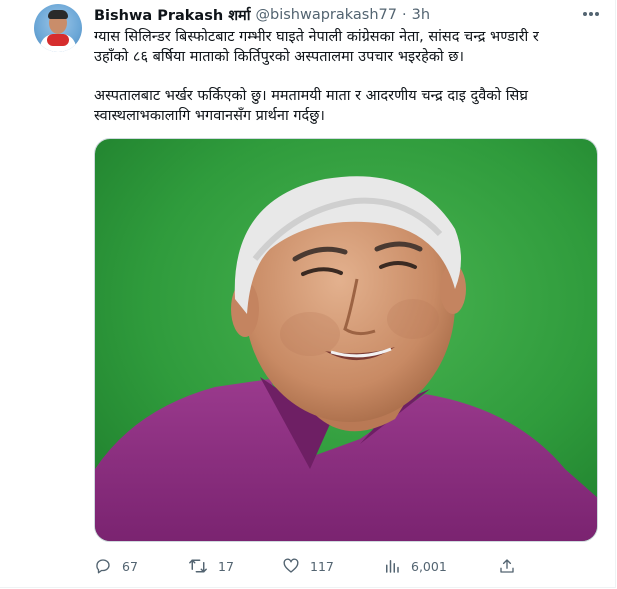  I want to click on share-icon, so click(507, 566).